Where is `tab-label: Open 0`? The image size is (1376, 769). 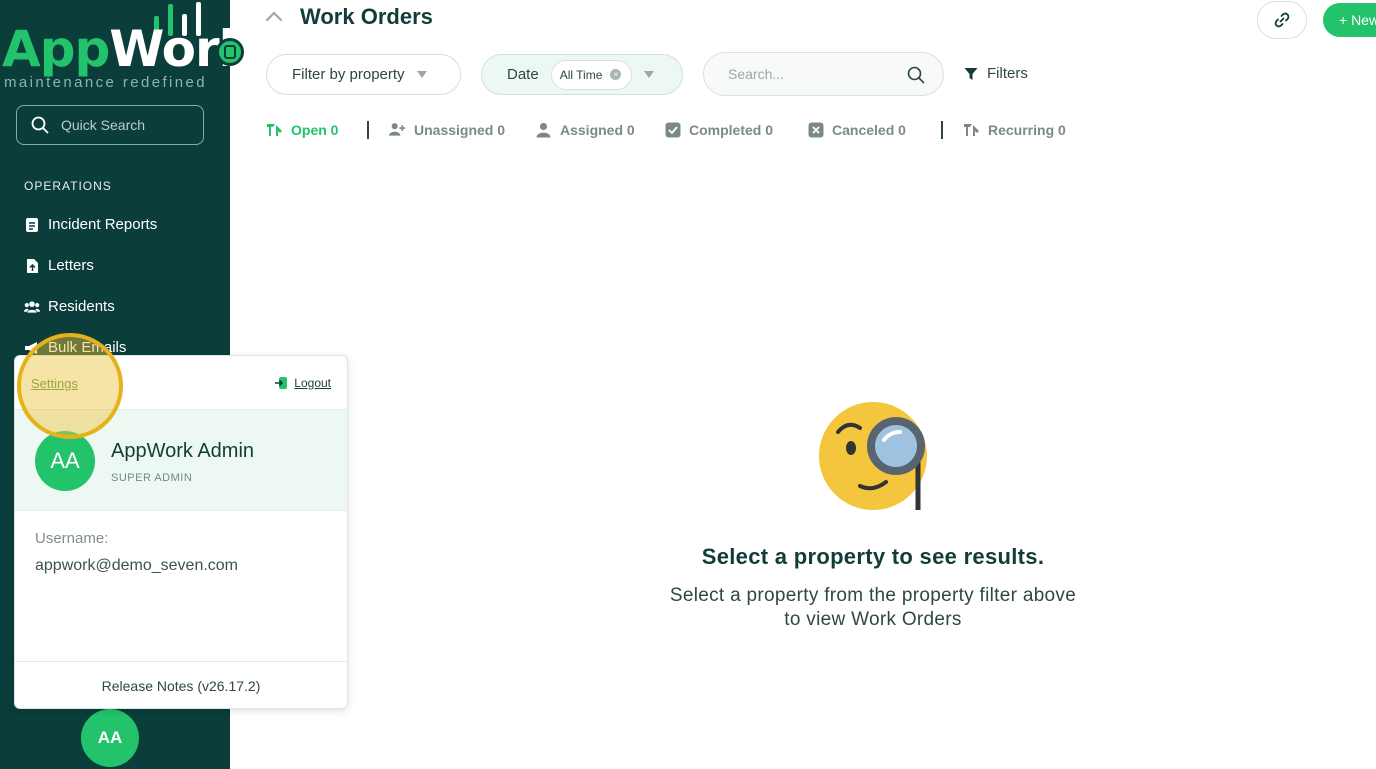
tab-label: Open 0 is located at coordinates (315, 129).